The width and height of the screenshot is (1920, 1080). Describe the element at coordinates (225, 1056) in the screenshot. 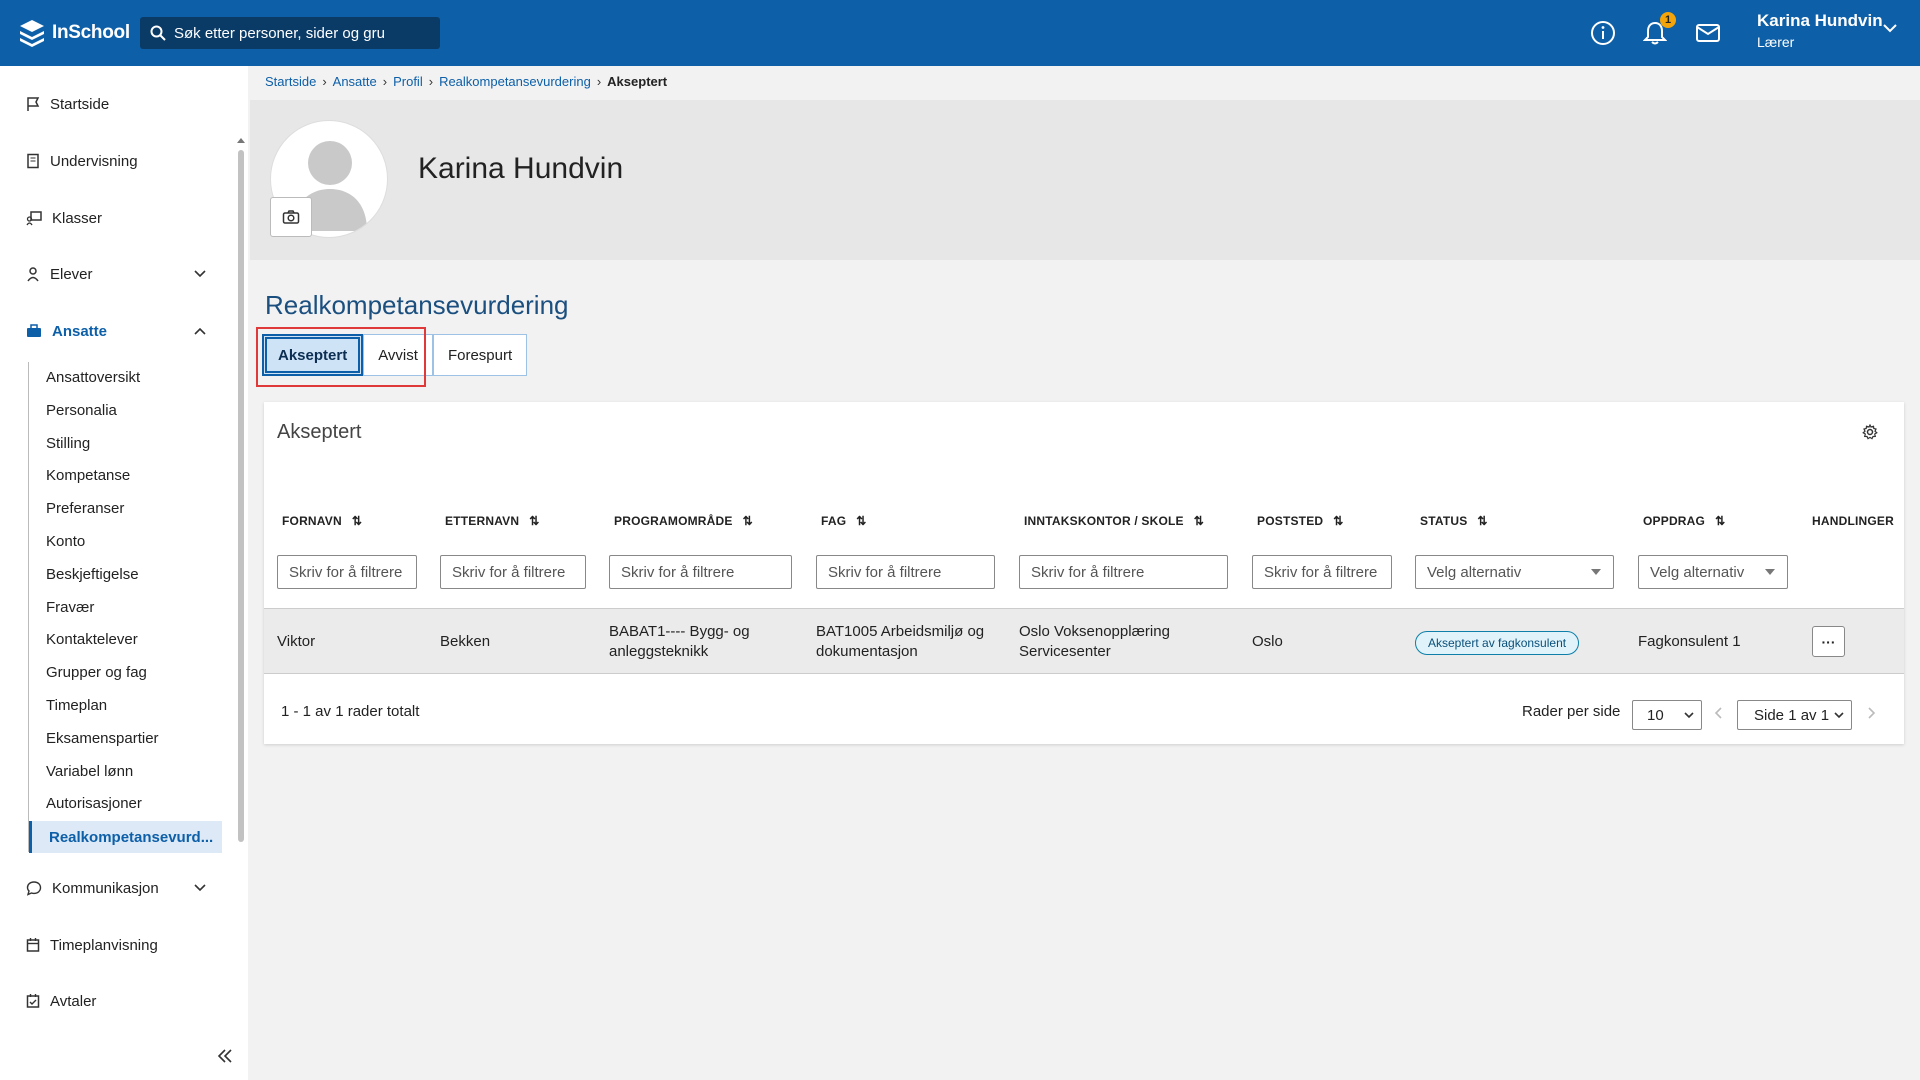

I see `collapse-sidebar-icon` at that location.